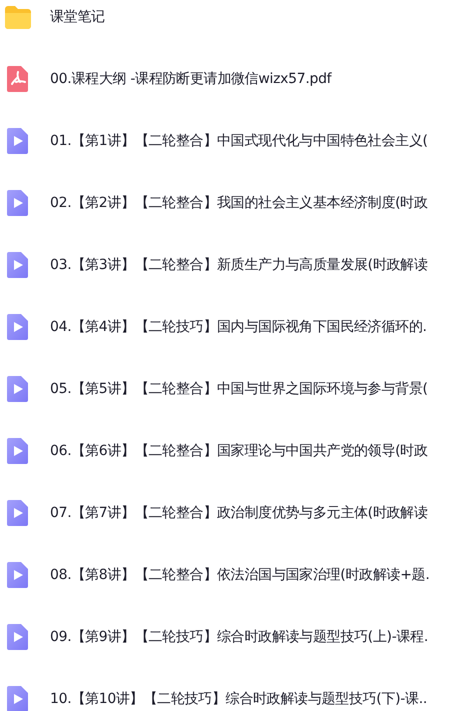 Image resolution: width=460 pixels, height=711 pixels. I want to click on file-name: 02.【第2讲】【二轮整合】我国的社会主义基本经济制度(时政, so click(239, 203).